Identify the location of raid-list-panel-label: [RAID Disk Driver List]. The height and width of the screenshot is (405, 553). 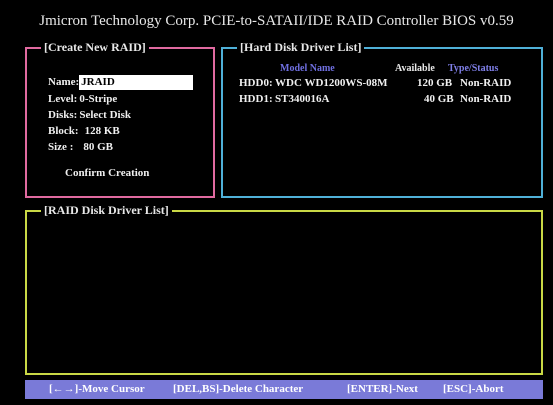
(106, 210).